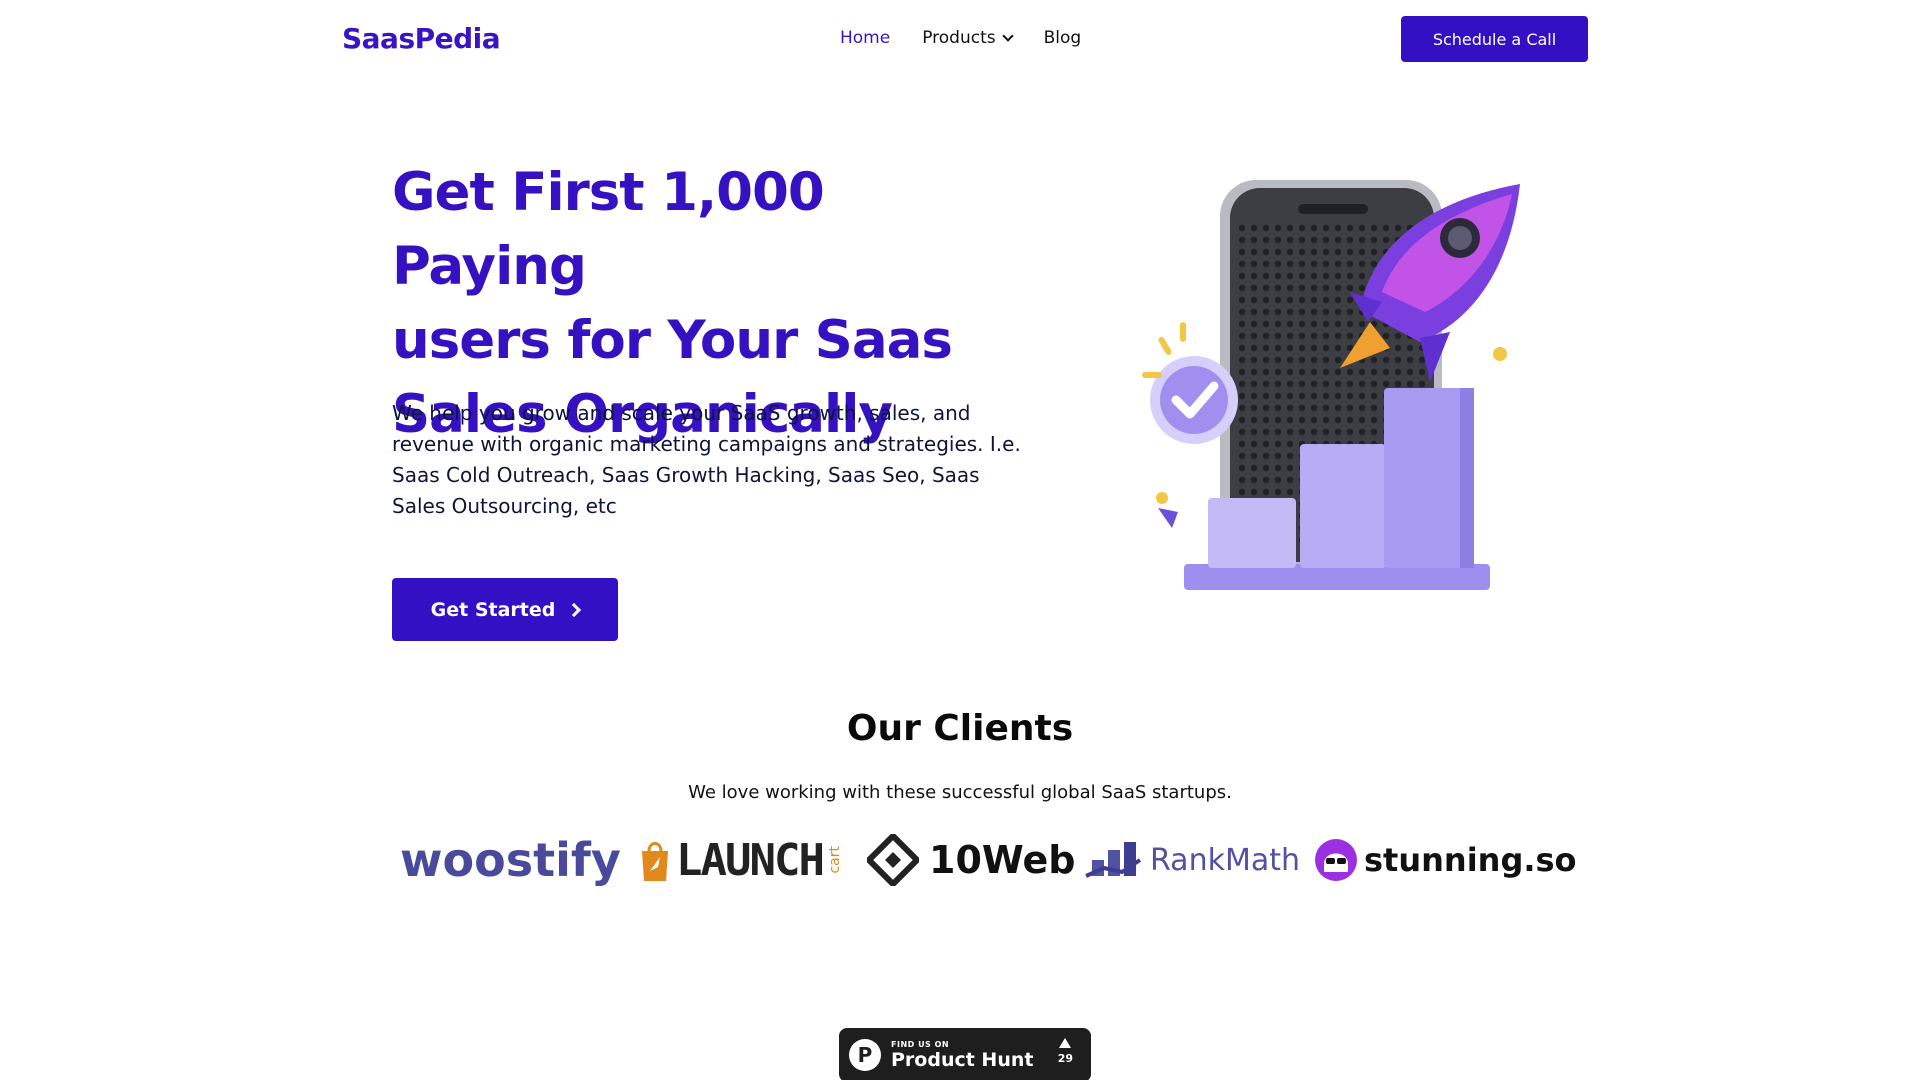  I want to click on nav-home: Home, so click(865, 38).